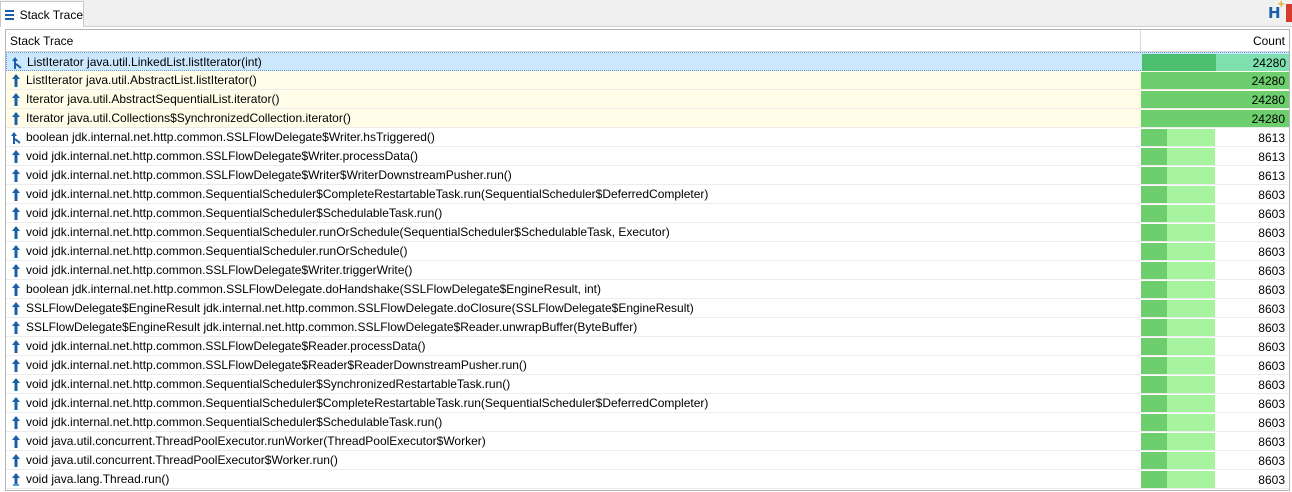  What do you see at coordinates (42, 14) in the screenshot?
I see `tab-stack-trace: Stack Trace` at bounding box center [42, 14].